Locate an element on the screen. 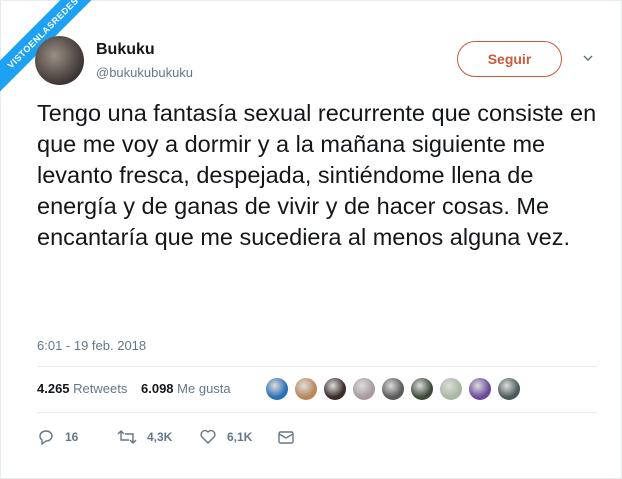 The width and height of the screenshot is (622, 479). retweet-count: 4,3K is located at coordinates (160, 437).